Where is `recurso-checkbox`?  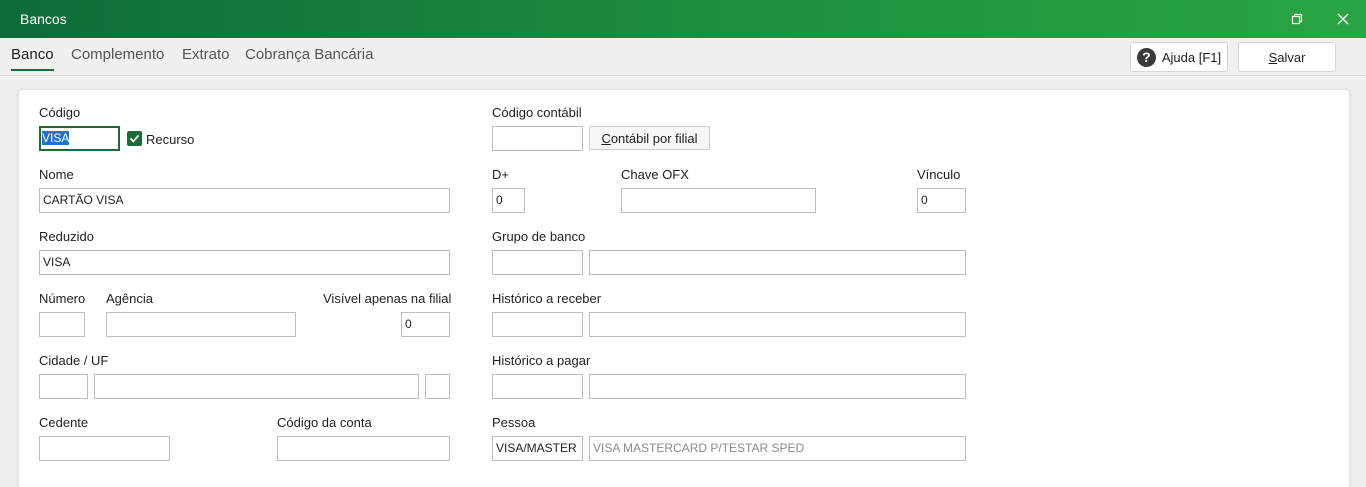 recurso-checkbox is located at coordinates (134, 138).